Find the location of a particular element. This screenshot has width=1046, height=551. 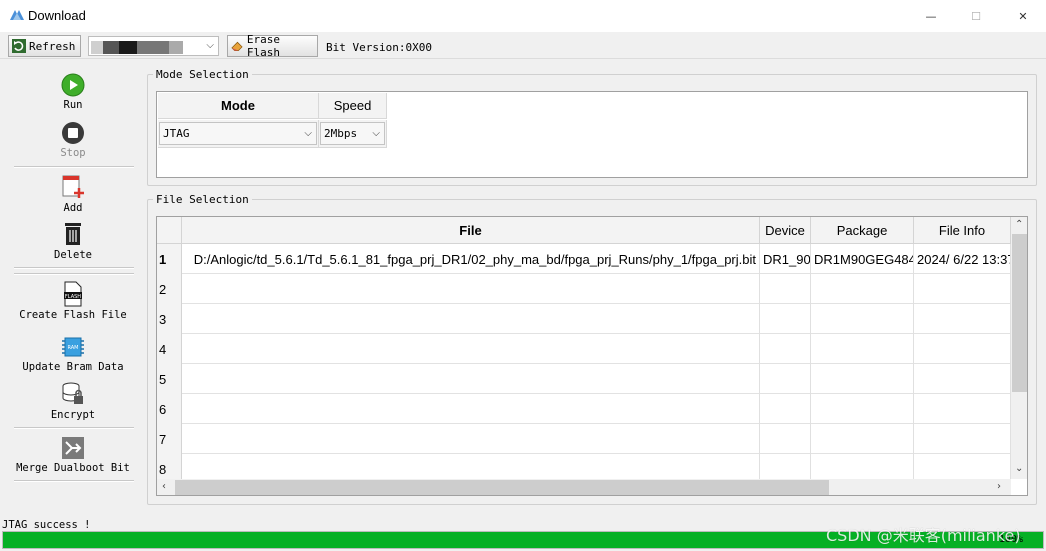

scroll-right-icon: › is located at coordinates (999, 486).